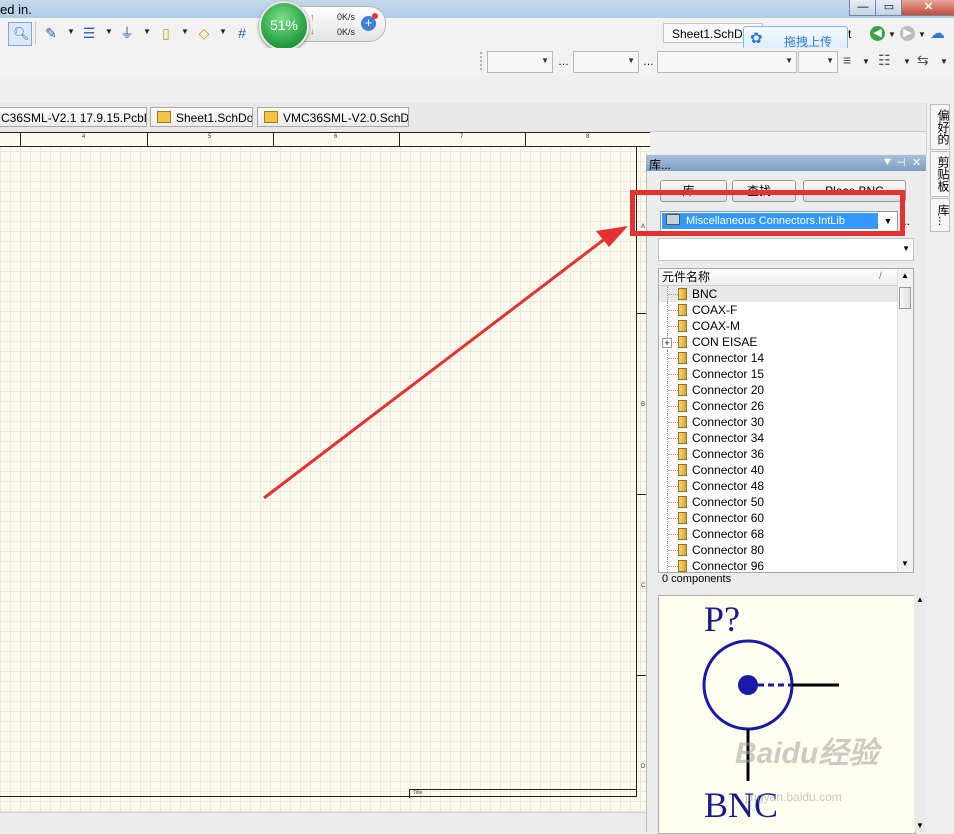  What do you see at coordinates (84, 137) in the screenshot?
I see `ruler-number: 4` at bounding box center [84, 137].